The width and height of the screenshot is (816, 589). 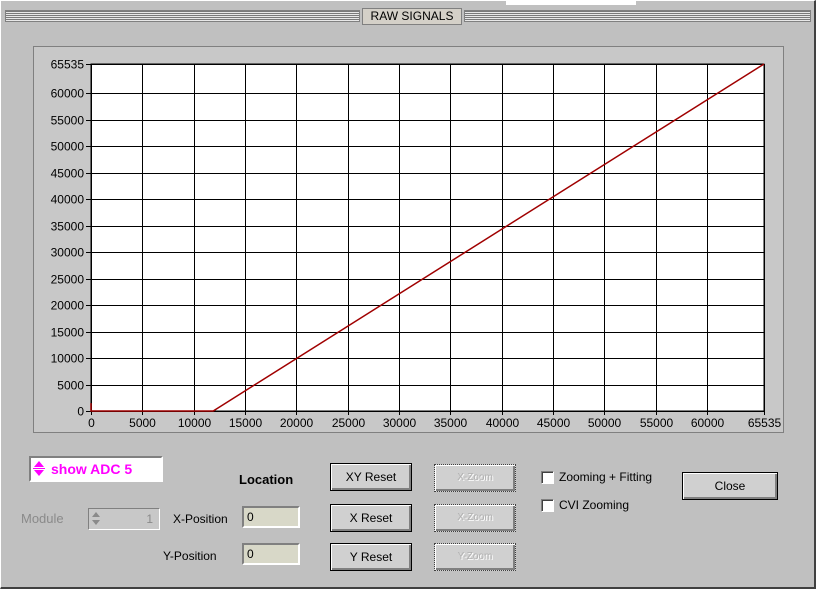 What do you see at coordinates (124, 519) in the screenshot?
I see `module-stepper: 1` at bounding box center [124, 519].